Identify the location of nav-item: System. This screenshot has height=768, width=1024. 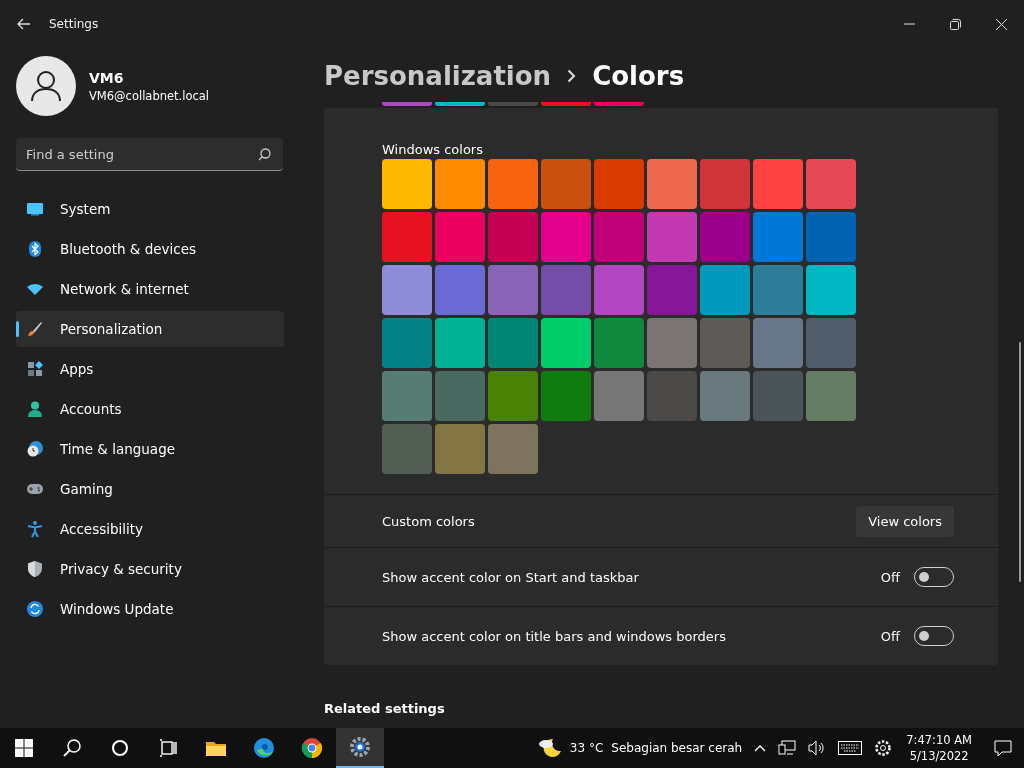
(150, 209).